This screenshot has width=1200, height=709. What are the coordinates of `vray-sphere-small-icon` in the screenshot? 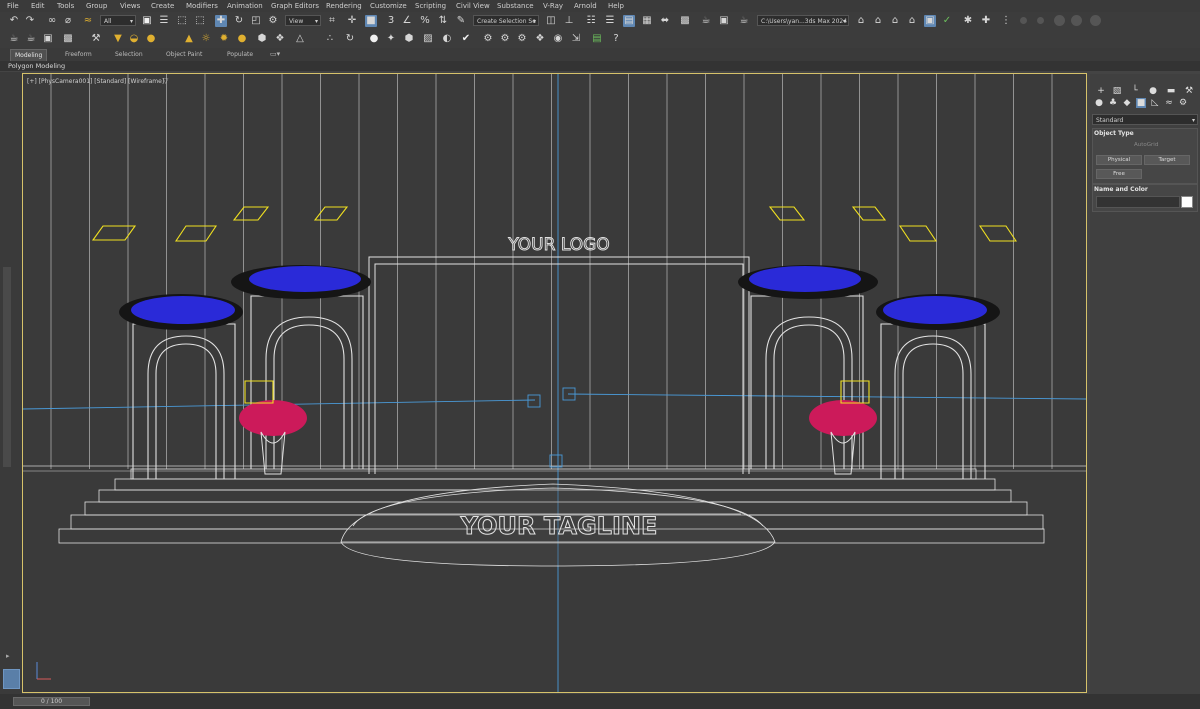 It's located at (1023, 20).